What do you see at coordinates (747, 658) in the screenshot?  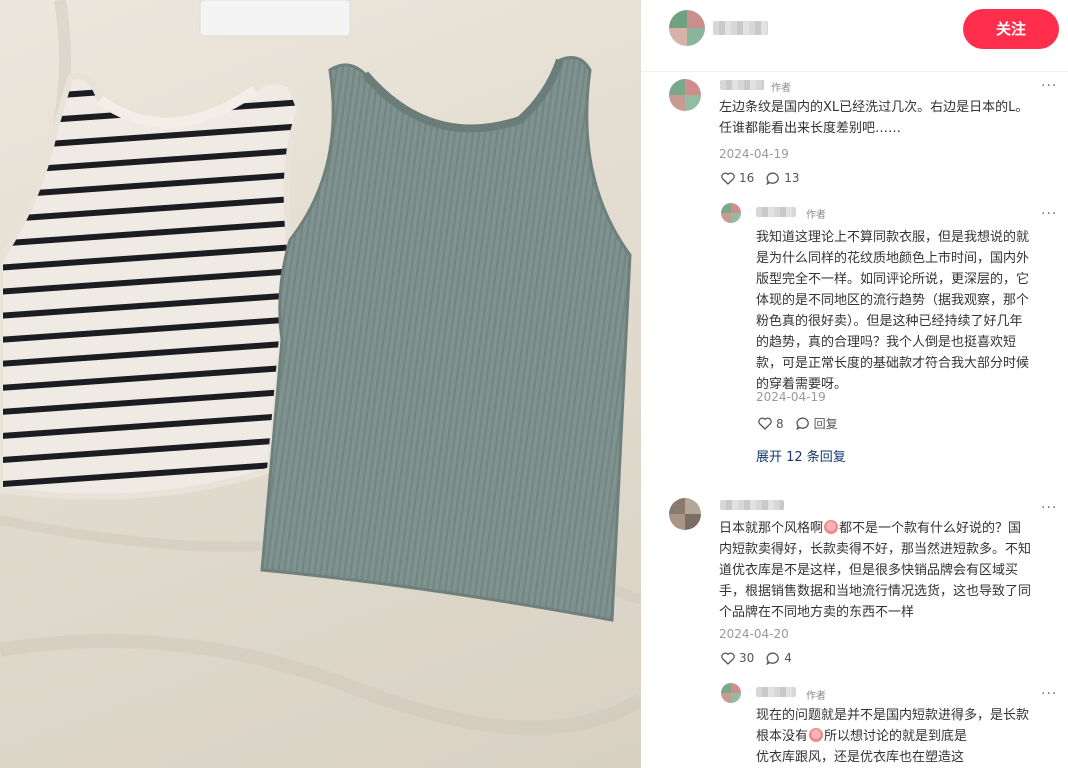 I see `like-count: 30` at bounding box center [747, 658].